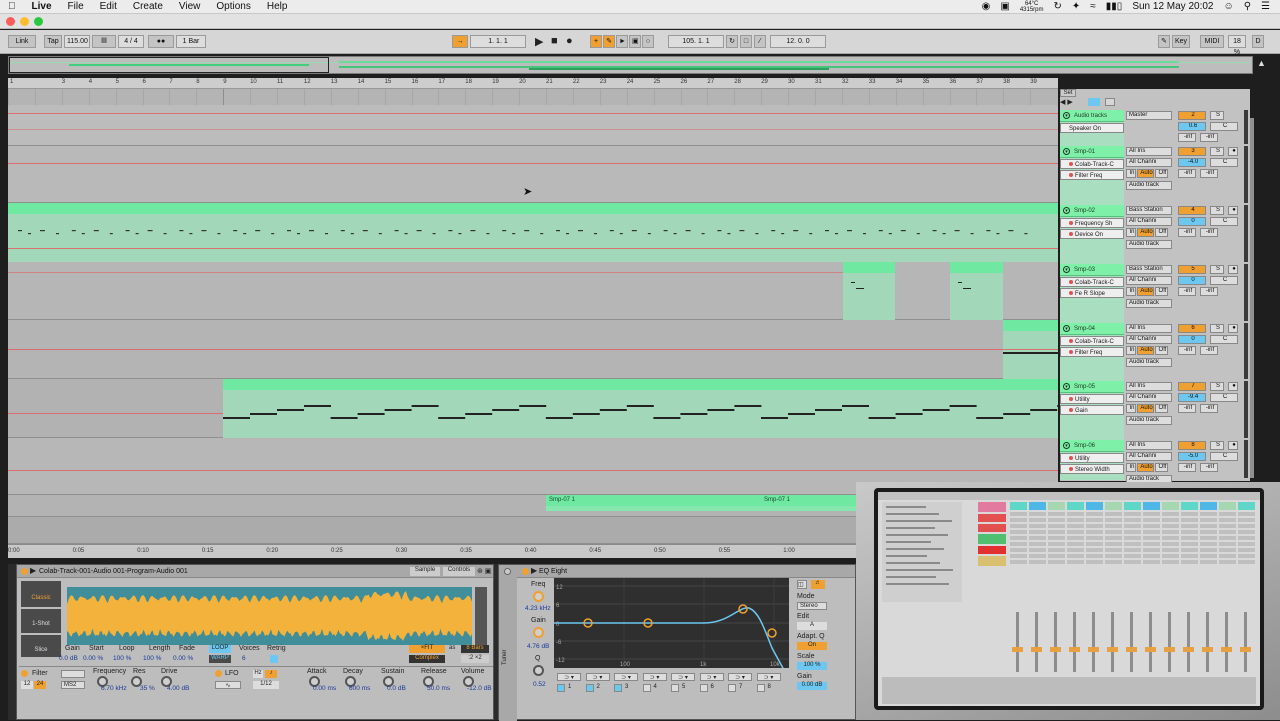 The image size is (1280, 721). What do you see at coordinates (41, 646) in the screenshot?
I see `slice-mode-button: Slice` at bounding box center [41, 646].